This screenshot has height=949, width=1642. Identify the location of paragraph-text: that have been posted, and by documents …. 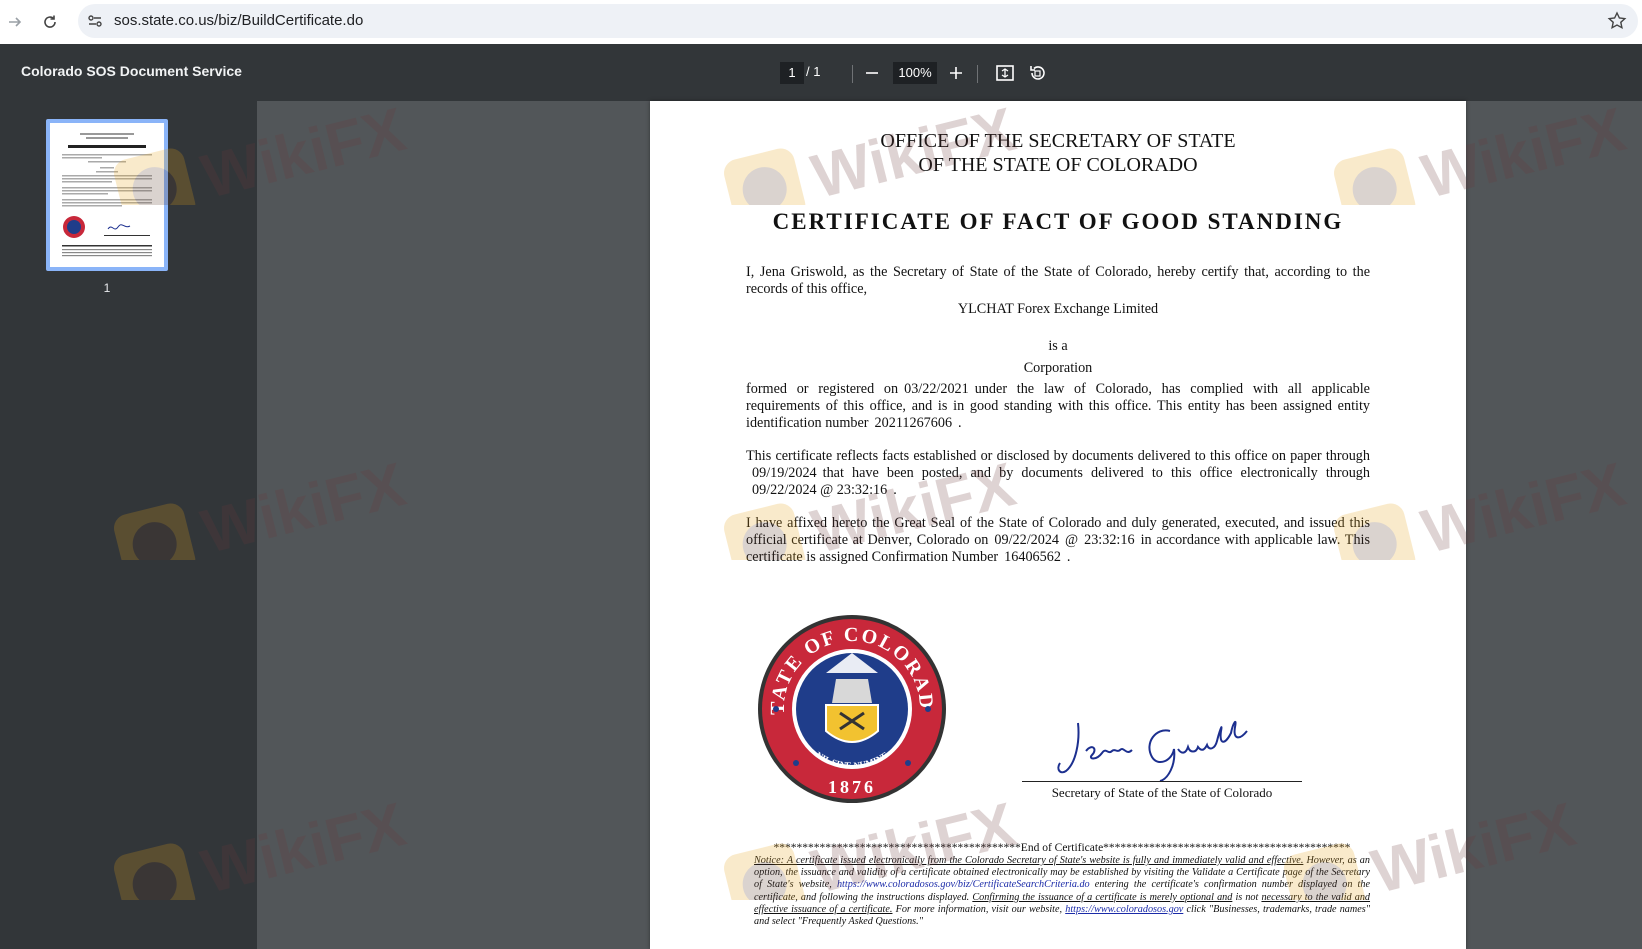
(1096, 473).